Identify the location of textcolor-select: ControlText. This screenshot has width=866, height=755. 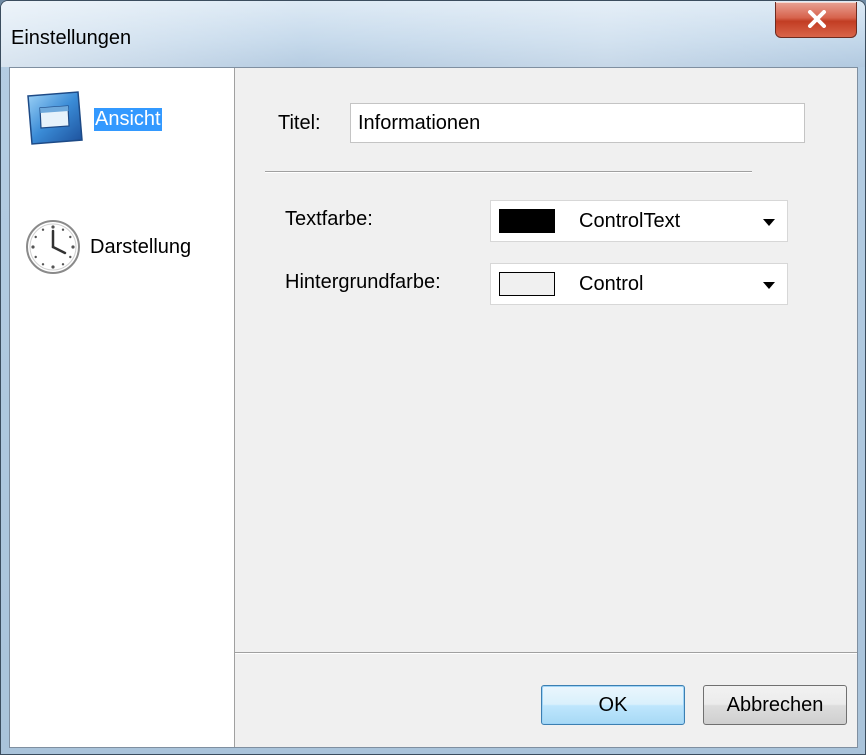
(639, 221).